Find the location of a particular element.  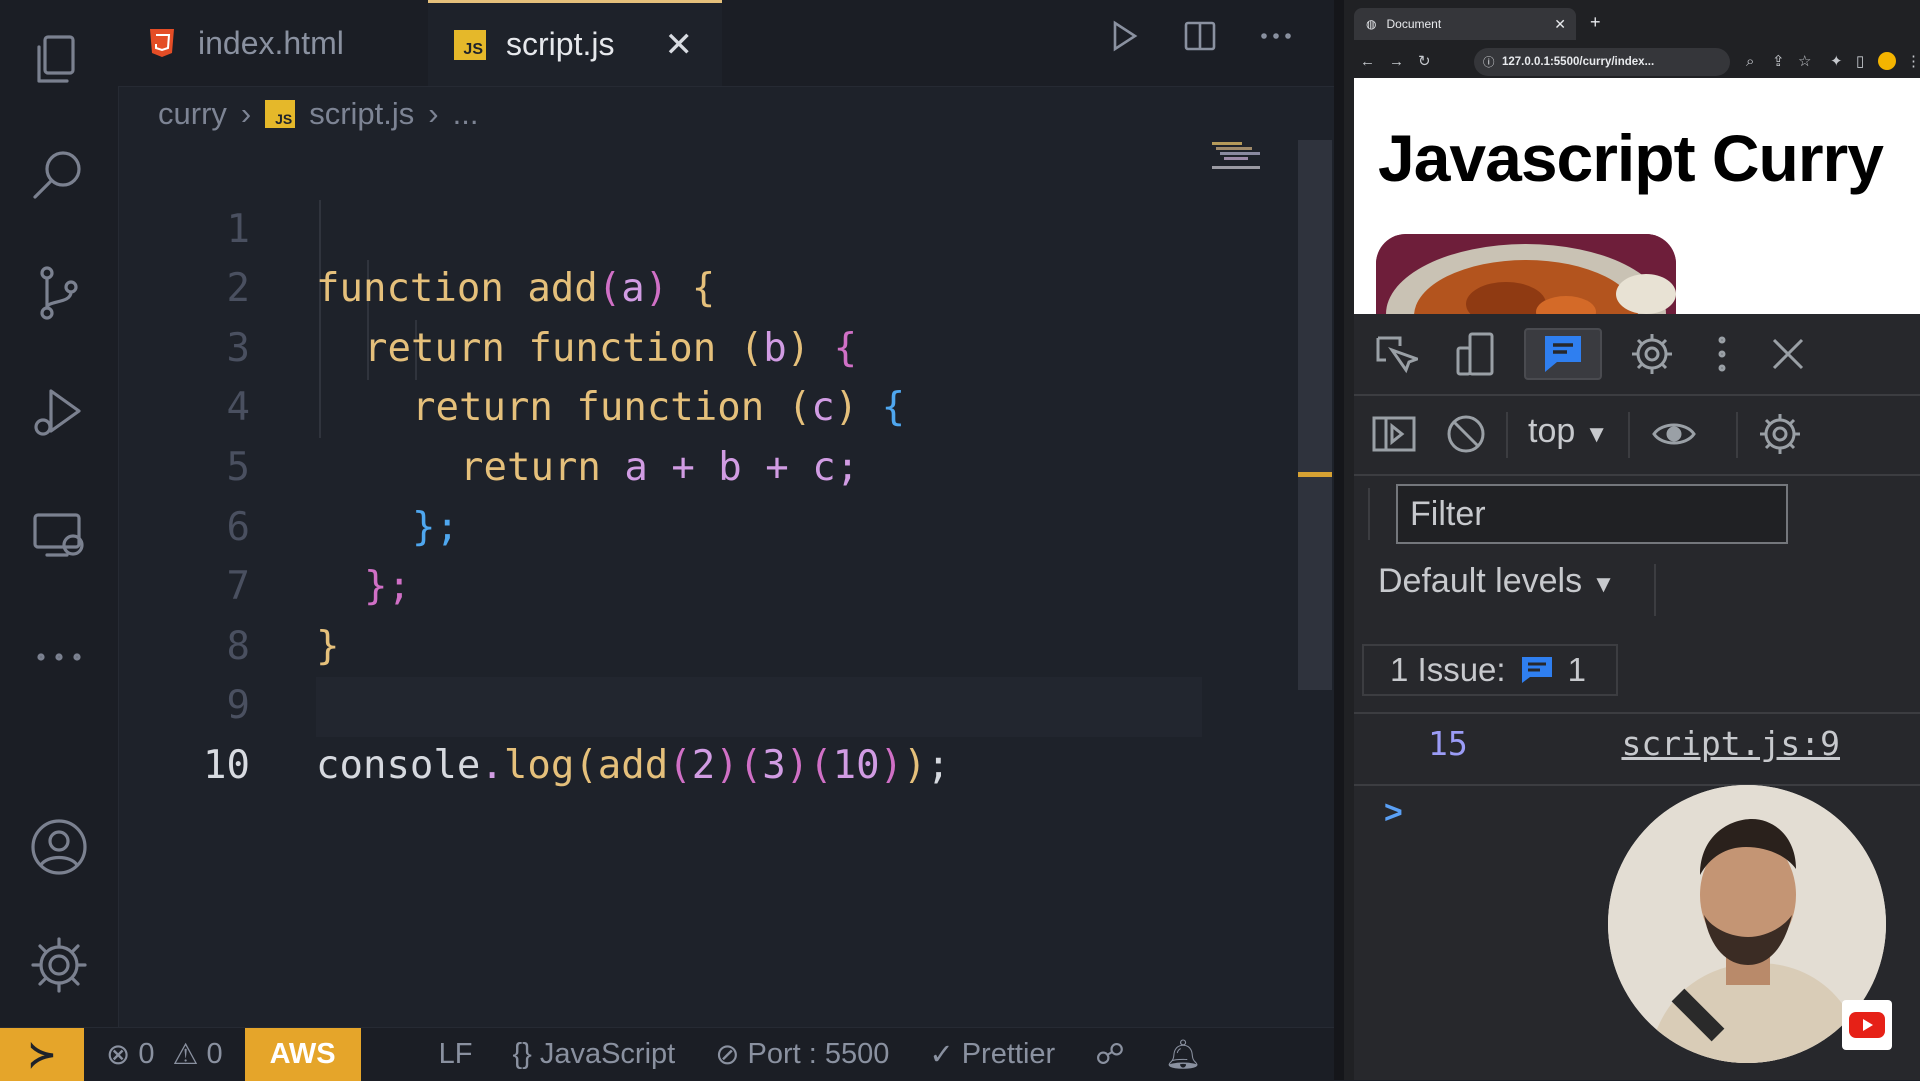

globe-icon: ◍ is located at coordinates (1371, 24).